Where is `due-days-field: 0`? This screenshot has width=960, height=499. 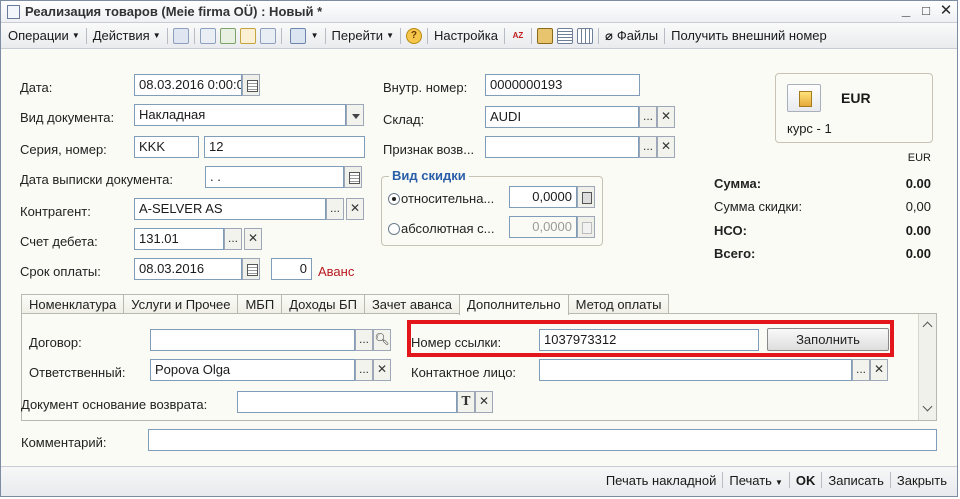
due-days-field: 0 is located at coordinates (291, 269).